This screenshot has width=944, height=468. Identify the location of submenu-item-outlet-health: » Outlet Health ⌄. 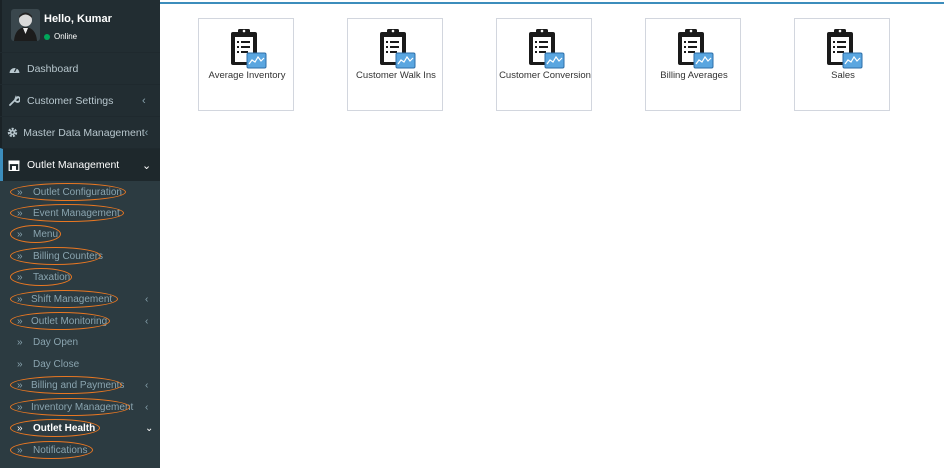
(80, 428).